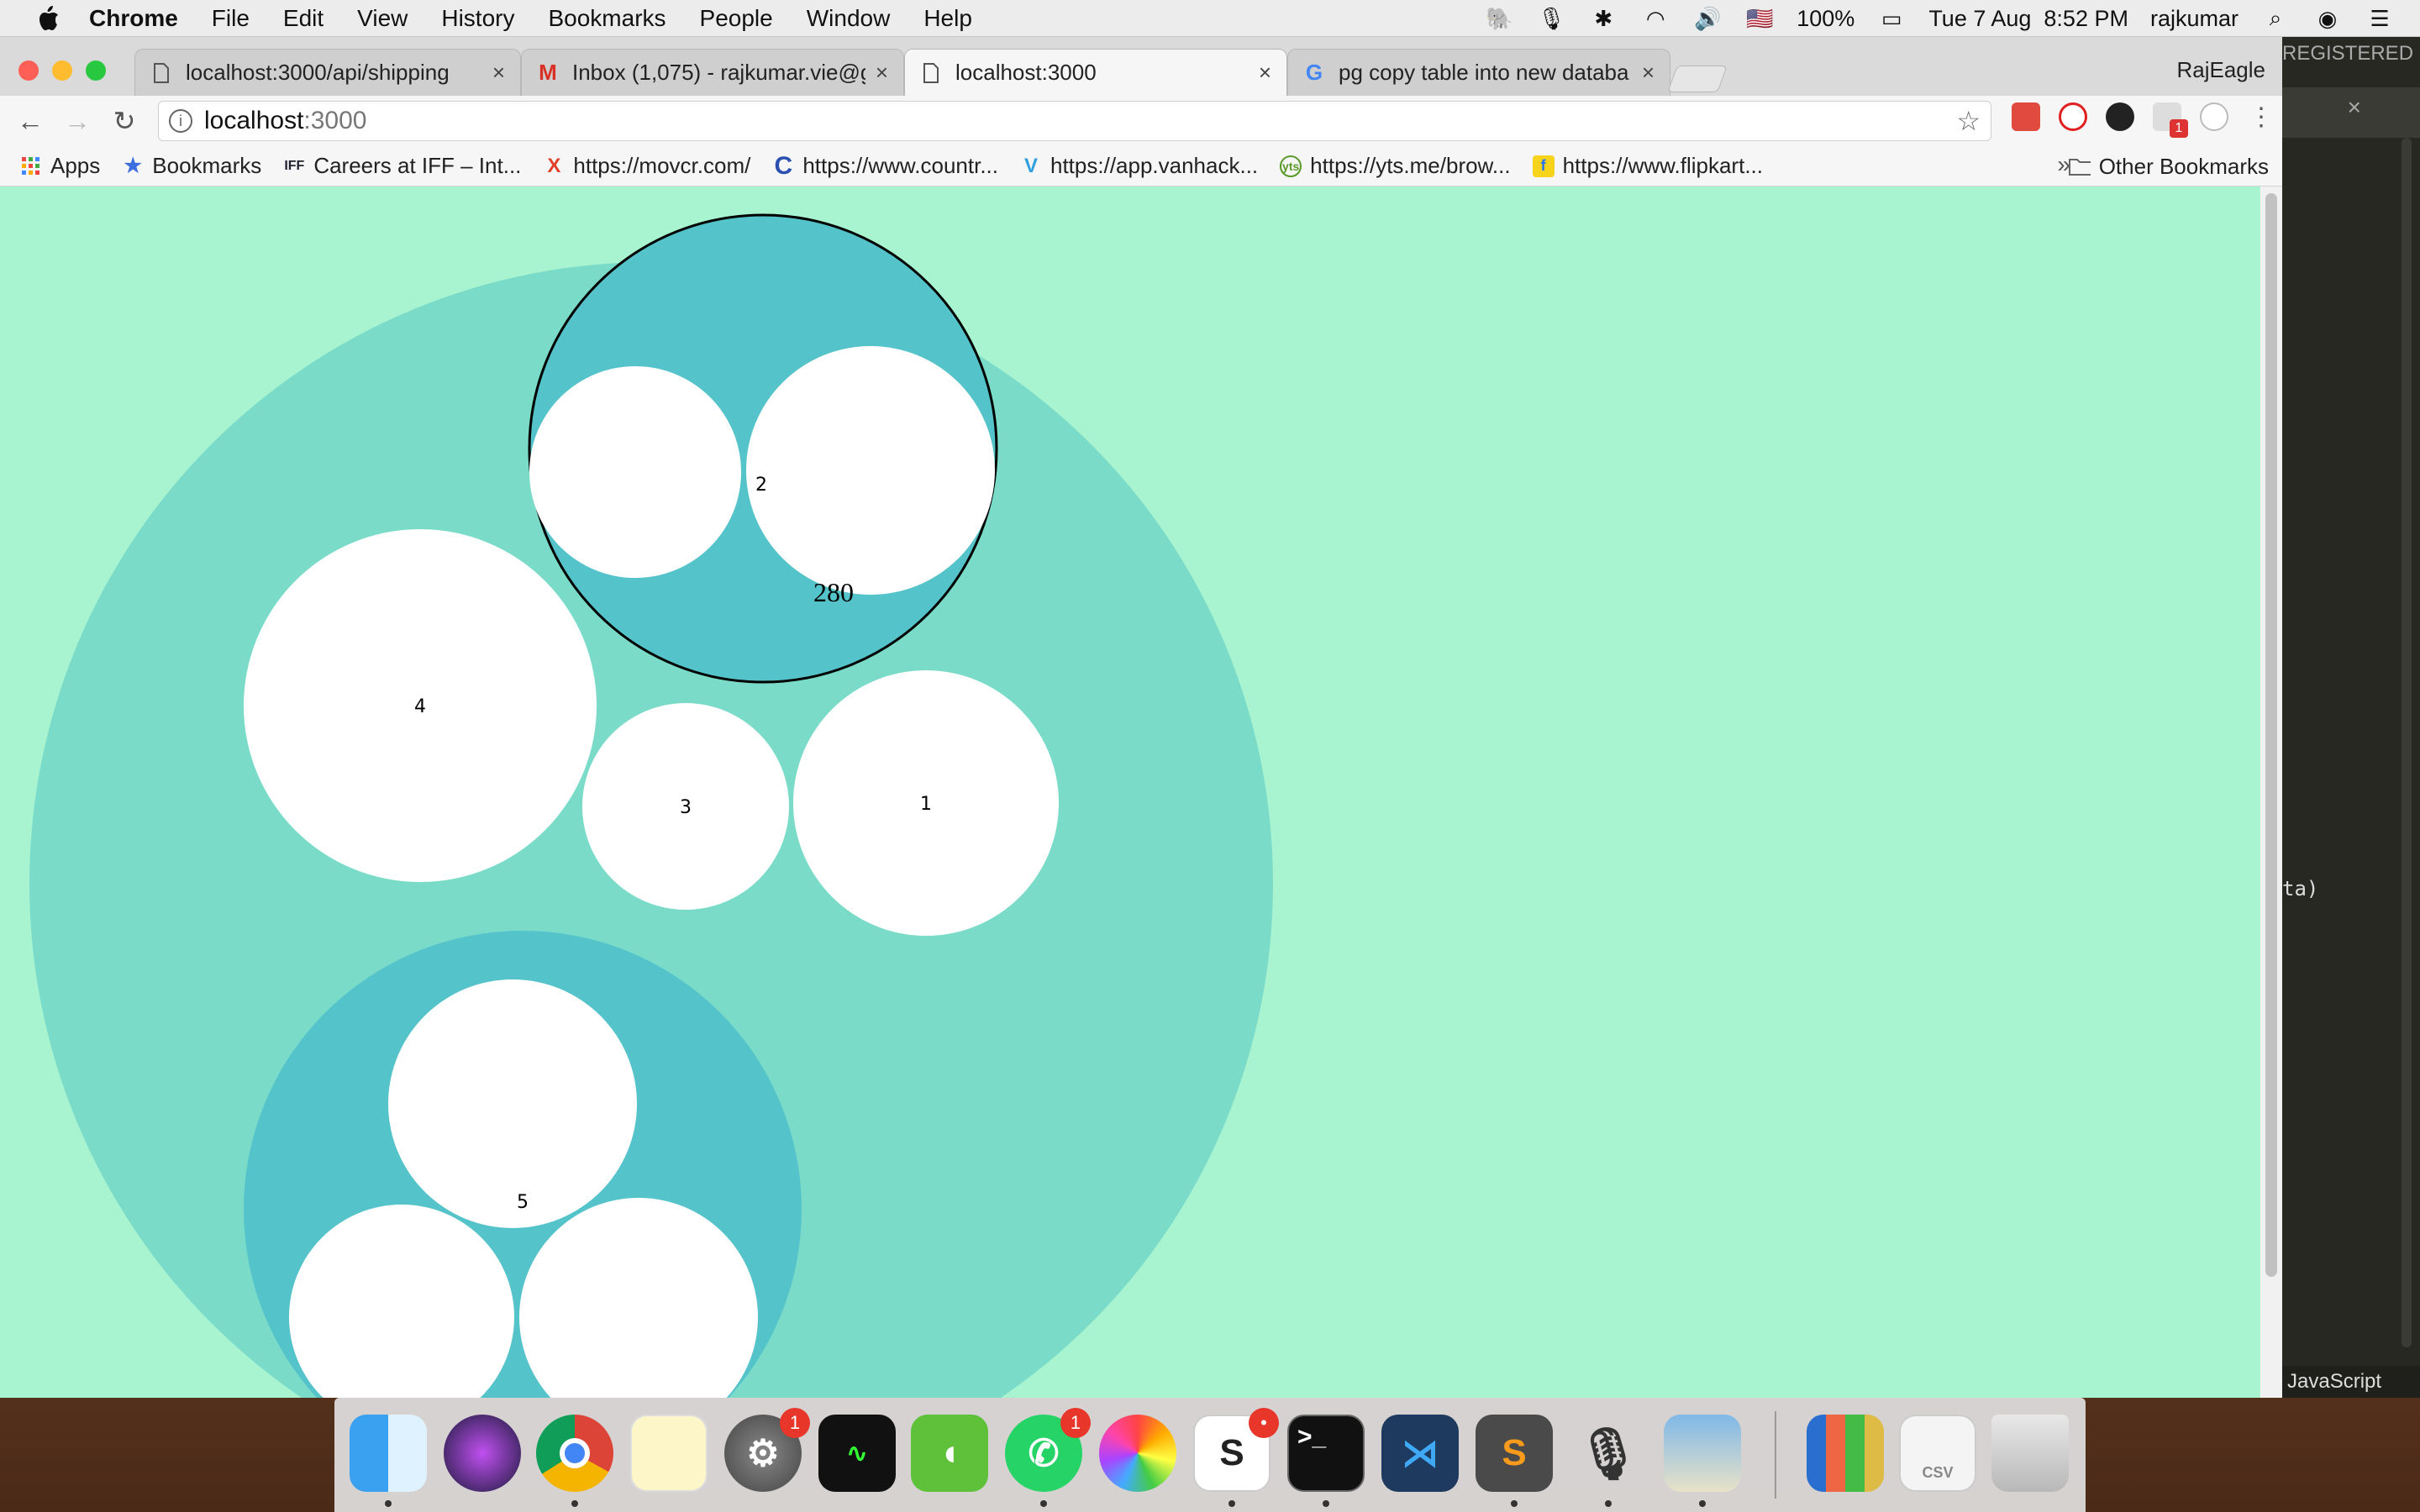 Image resolution: width=2420 pixels, height=1512 pixels. Describe the element at coordinates (1499, 18) in the screenshot. I see `evernote-icon: 🐘` at that location.